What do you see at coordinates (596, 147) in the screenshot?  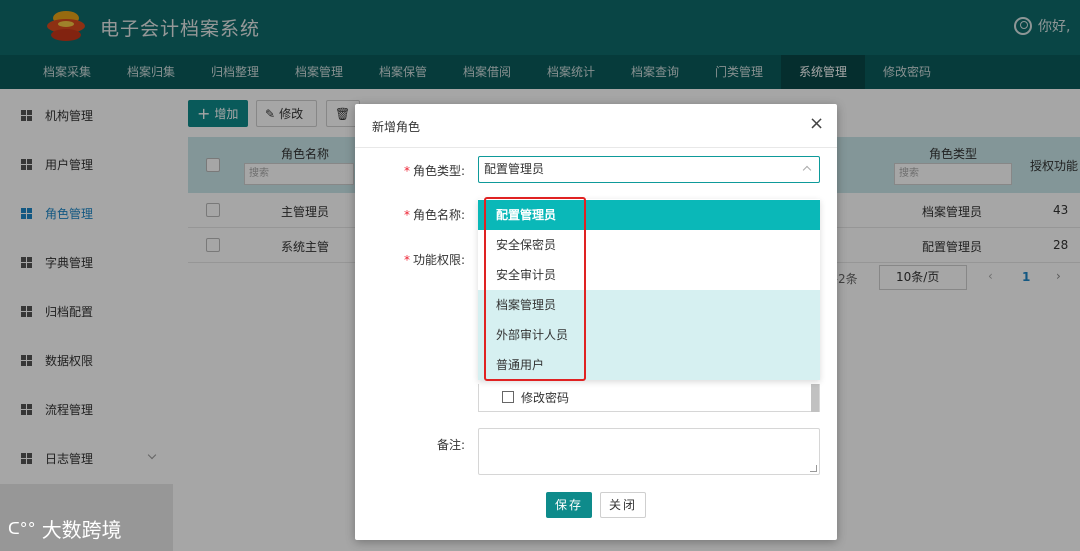 I see `dialog-divider` at bounding box center [596, 147].